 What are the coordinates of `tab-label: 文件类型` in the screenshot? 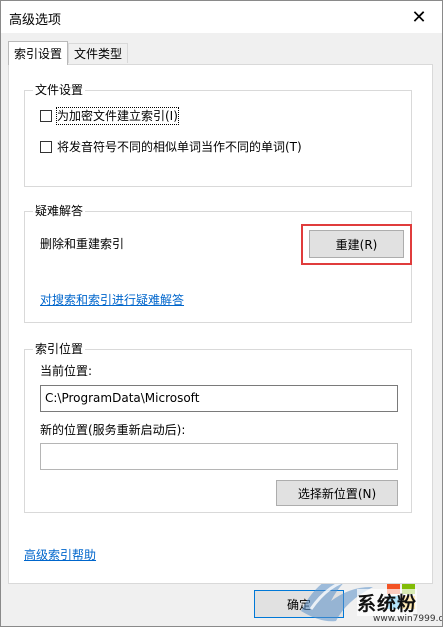 It's located at (97, 54).